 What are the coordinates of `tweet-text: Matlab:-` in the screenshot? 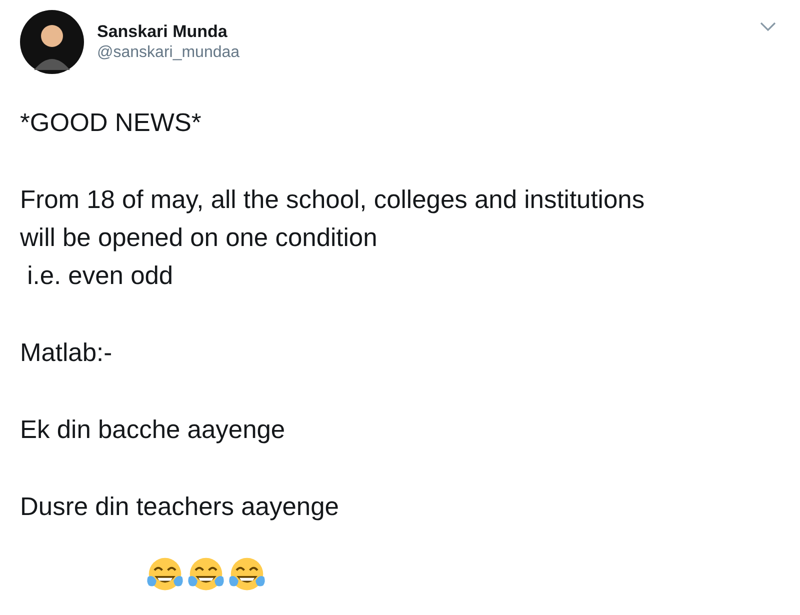 It's located at (66, 353).